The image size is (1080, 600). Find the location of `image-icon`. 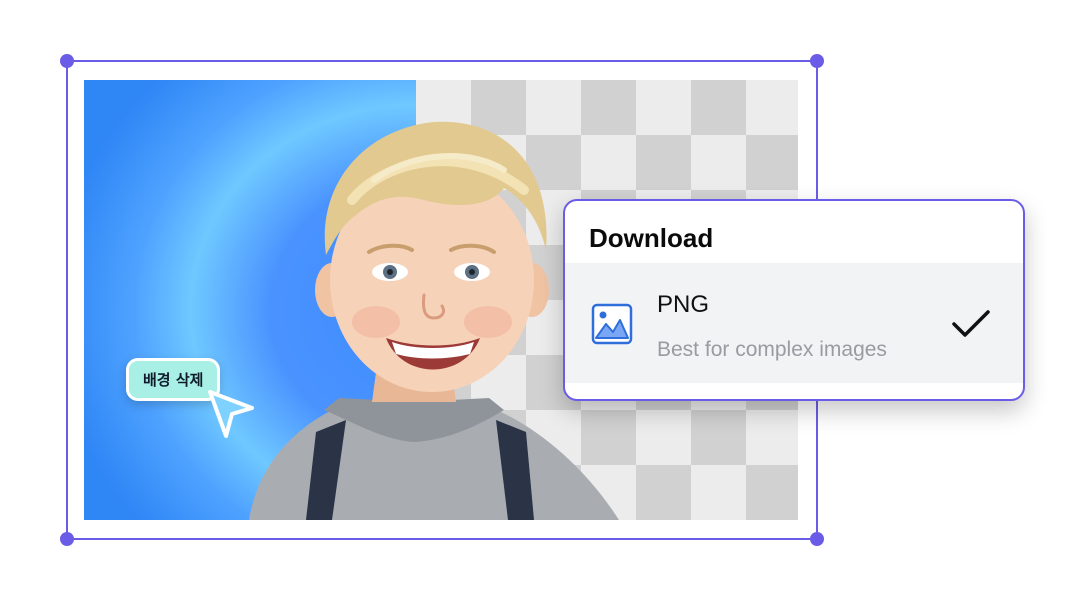

image-icon is located at coordinates (612, 324).